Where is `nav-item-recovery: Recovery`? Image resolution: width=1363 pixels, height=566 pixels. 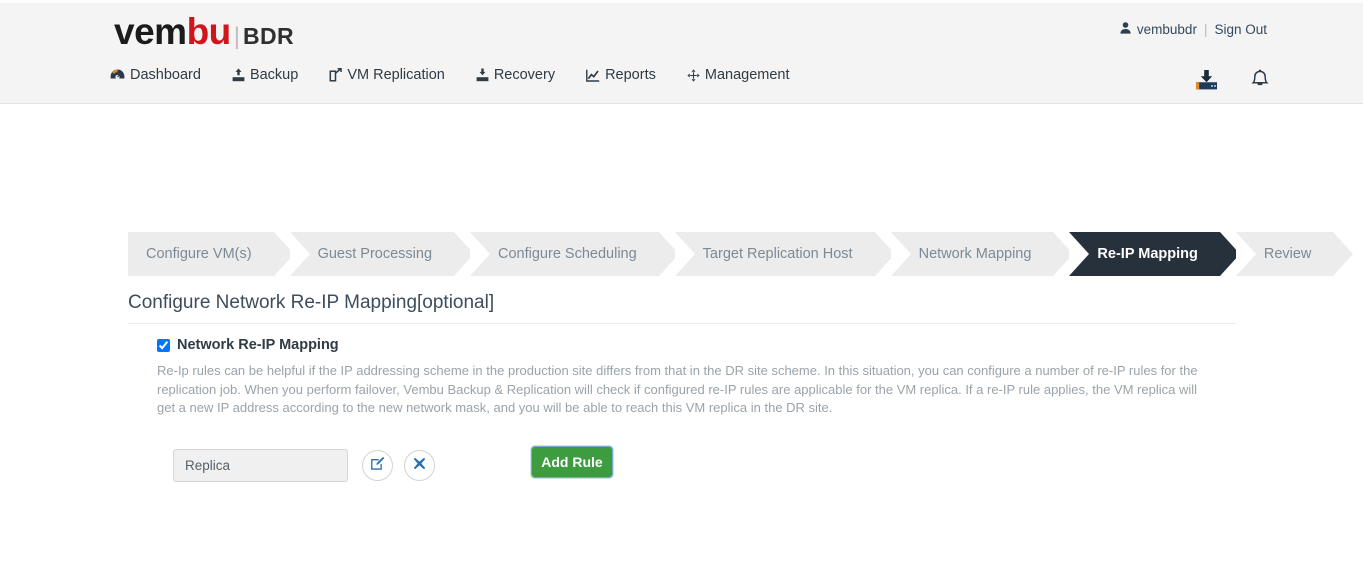 nav-item-recovery: Recovery is located at coordinates (515, 75).